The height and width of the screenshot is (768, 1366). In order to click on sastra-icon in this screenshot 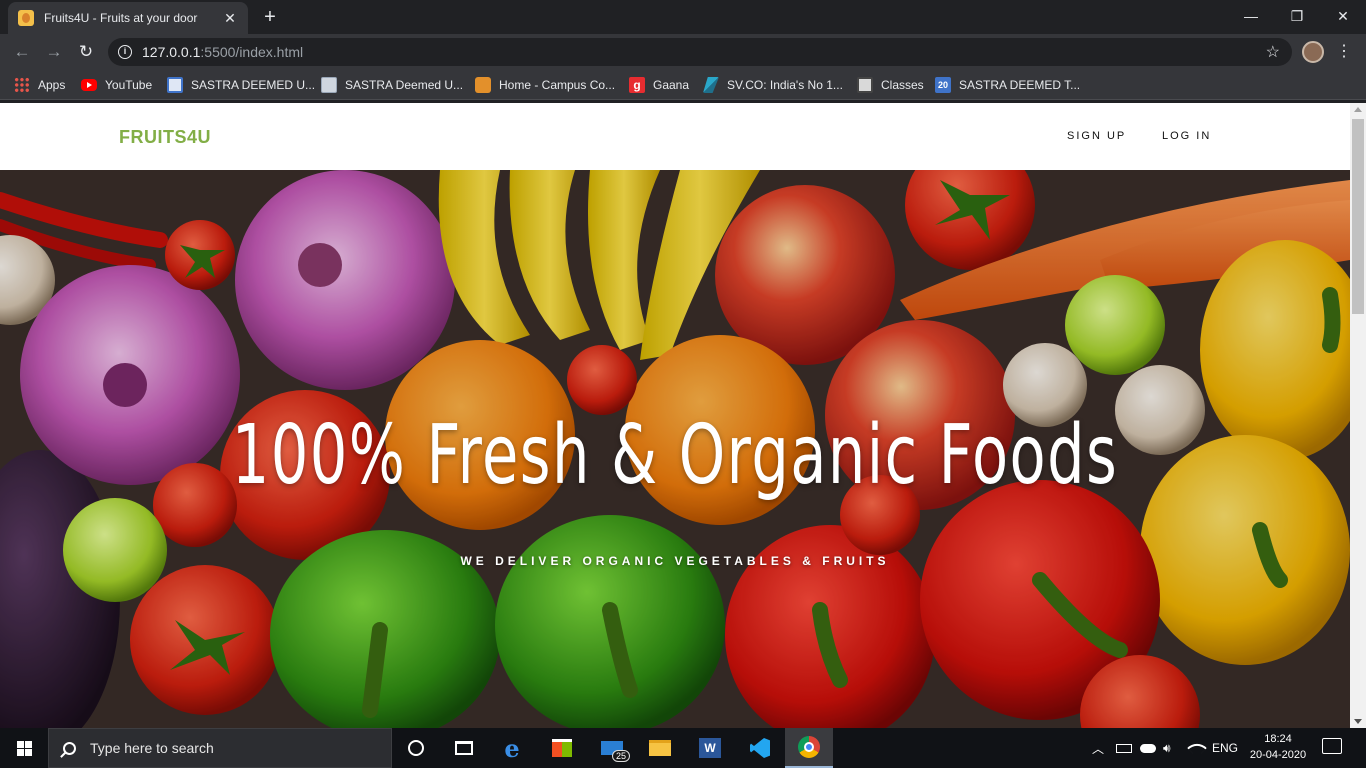, I will do `click(175, 85)`.